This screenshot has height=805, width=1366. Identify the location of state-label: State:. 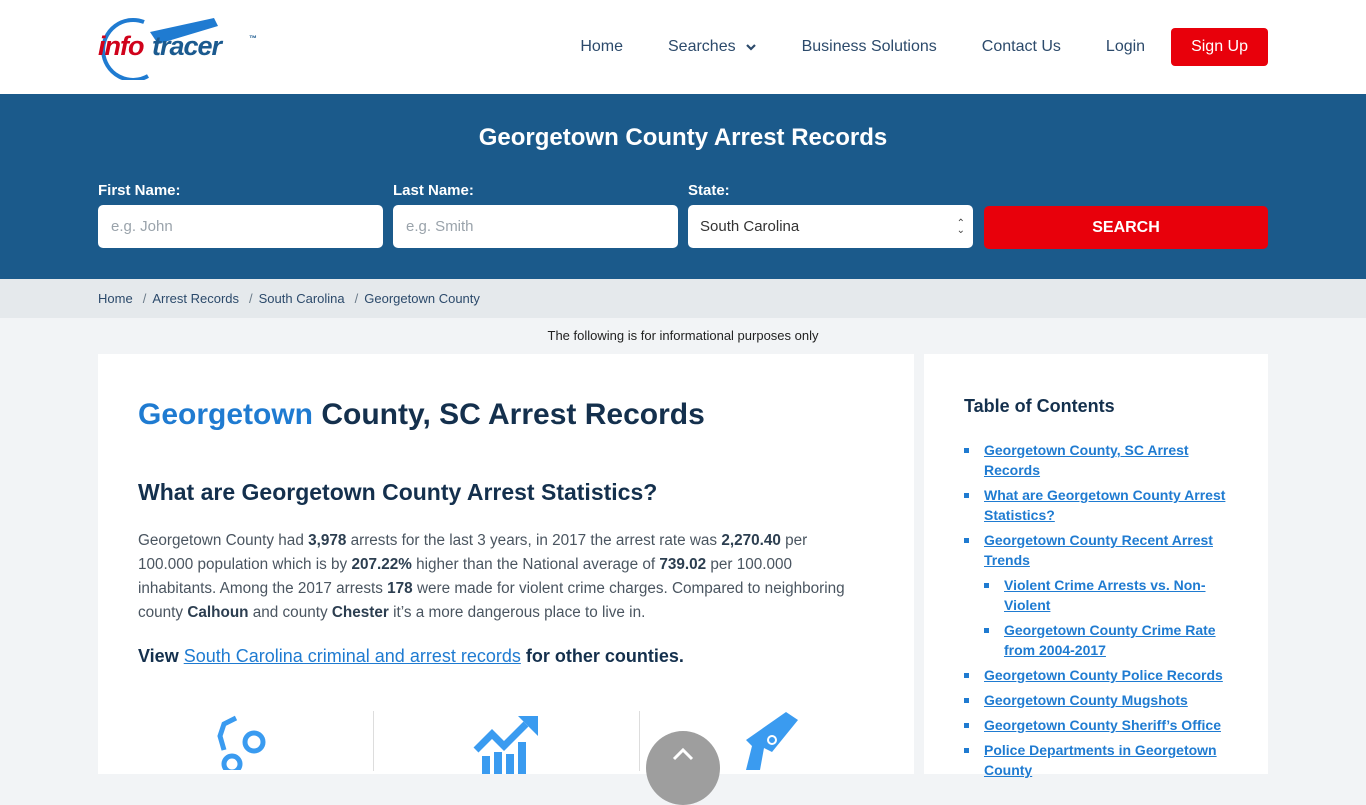
(709, 190).